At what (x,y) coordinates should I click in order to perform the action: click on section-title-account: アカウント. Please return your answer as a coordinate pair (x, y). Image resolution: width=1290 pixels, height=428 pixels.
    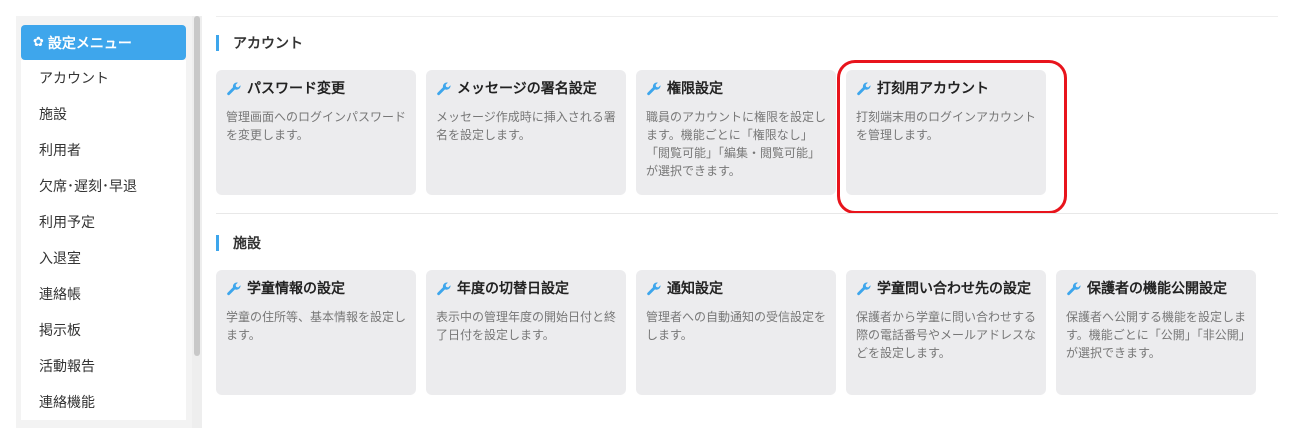
    Looking at the image, I should click on (259, 43).